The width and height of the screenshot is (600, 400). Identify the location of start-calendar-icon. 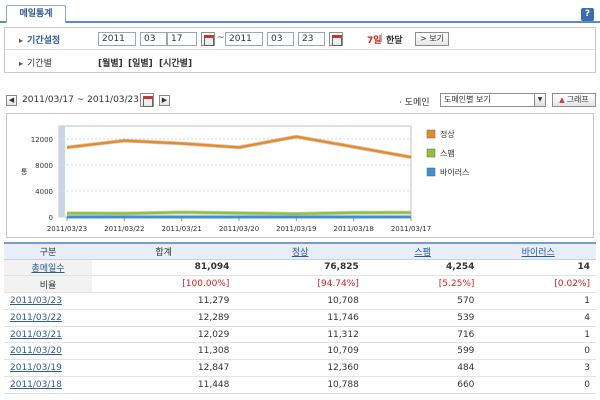
(208, 39).